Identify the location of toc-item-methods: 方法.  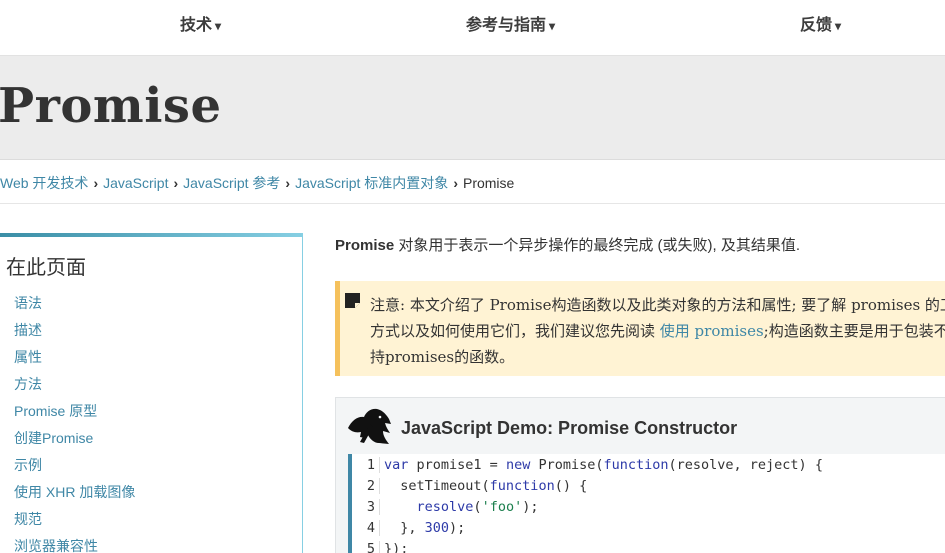
(74, 387).